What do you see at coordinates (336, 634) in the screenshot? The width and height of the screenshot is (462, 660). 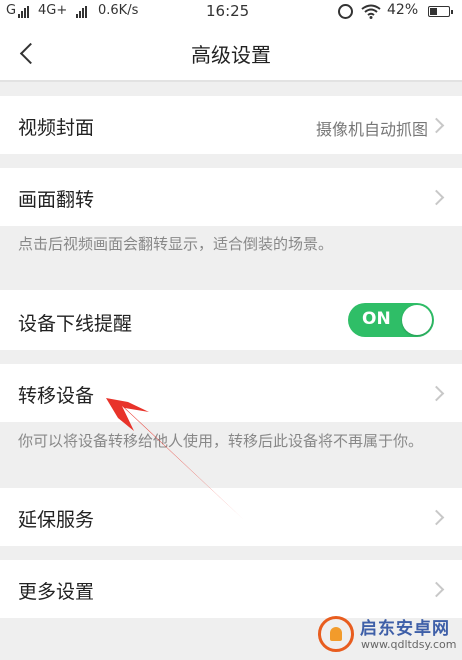 I see `watermark-logo-icon` at bounding box center [336, 634].